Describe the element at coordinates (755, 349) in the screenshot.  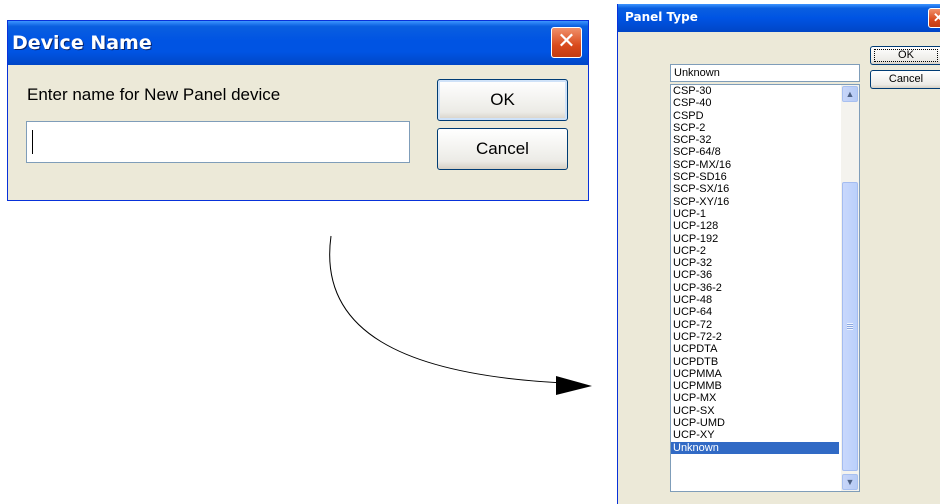
I see `list-item: UCPDTA` at that location.